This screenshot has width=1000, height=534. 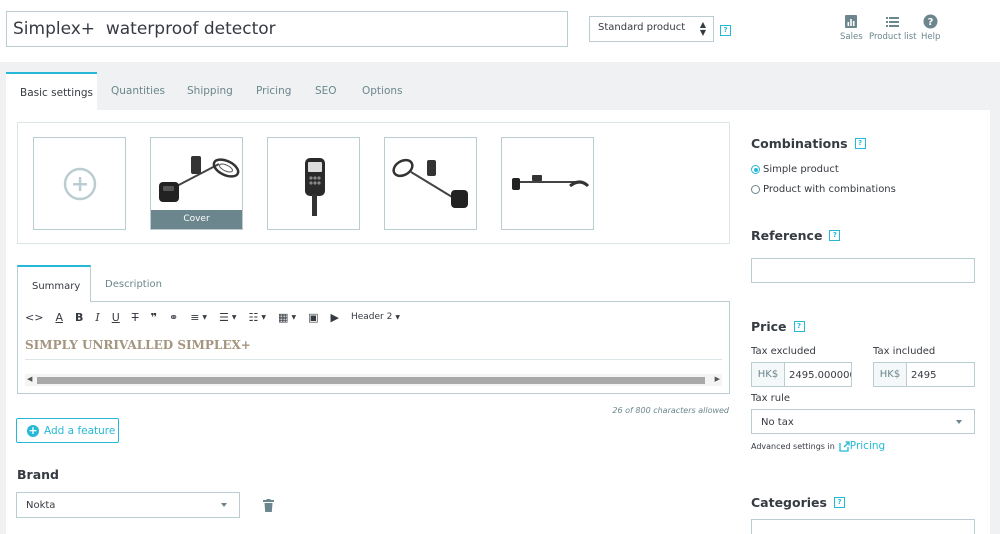 I want to click on trash-icon, so click(x=268, y=505).